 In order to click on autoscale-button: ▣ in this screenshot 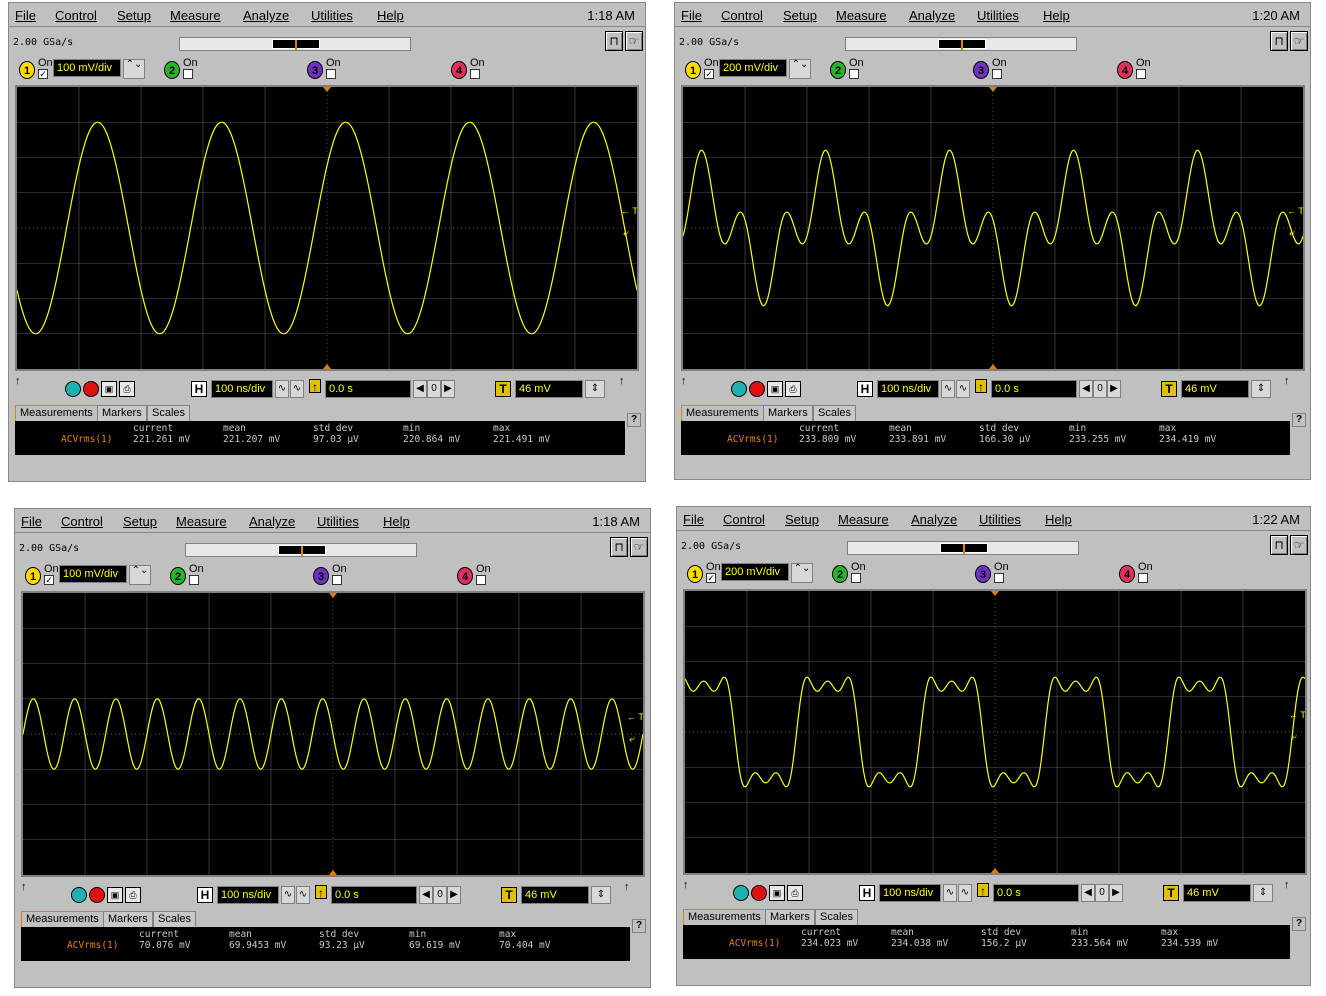, I will do `click(115, 895)`.